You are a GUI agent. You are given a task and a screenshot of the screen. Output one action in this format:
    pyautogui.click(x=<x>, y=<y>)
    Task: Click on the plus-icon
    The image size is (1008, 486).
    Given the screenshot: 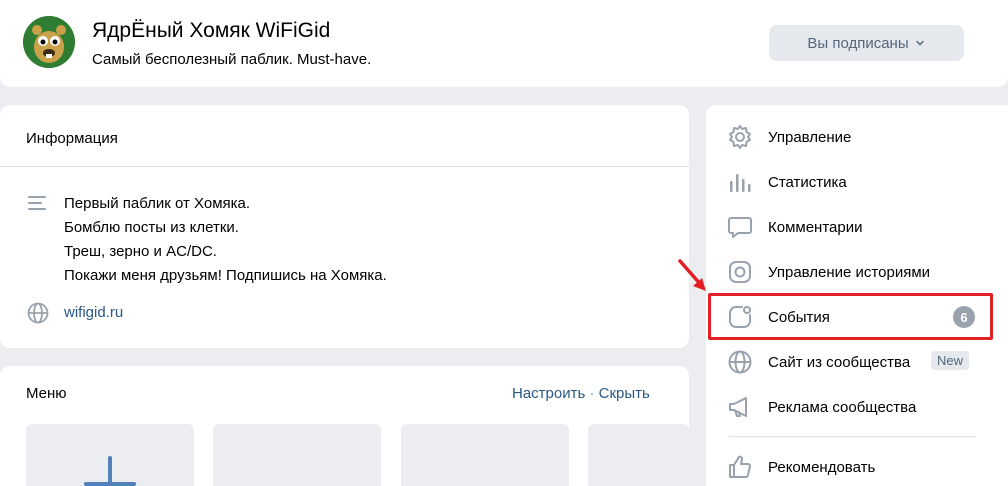 What is the action you would take?
    pyautogui.click(x=110, y=471)
    